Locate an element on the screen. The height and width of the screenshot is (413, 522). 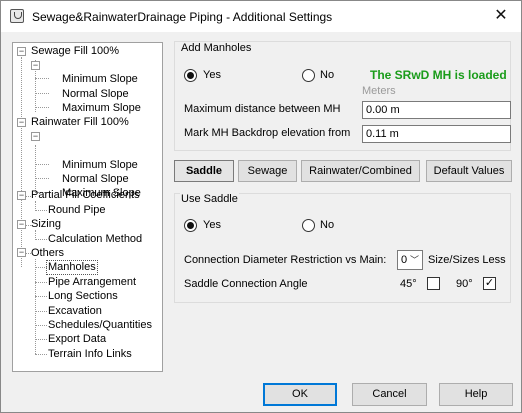
add-manholes-yes-label: Yes is located at coordinates (212, 75).